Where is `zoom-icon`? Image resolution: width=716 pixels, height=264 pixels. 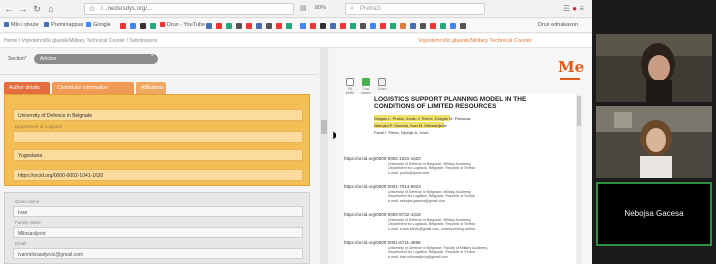
zoom-icon is located at coordinates (382, 82).